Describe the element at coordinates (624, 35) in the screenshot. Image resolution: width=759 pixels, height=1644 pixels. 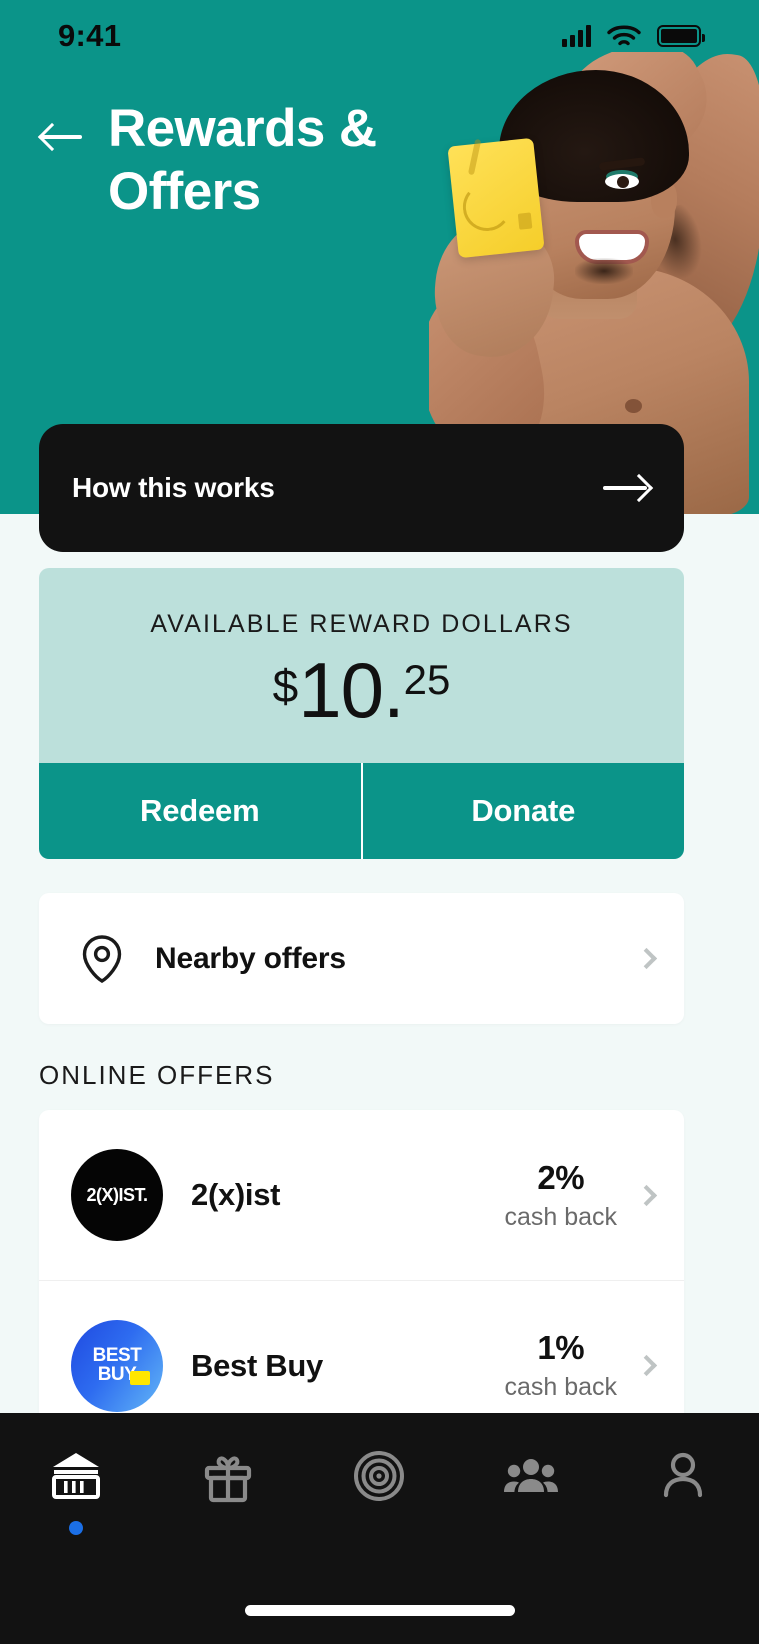
I see `wifi-icon` at that location.